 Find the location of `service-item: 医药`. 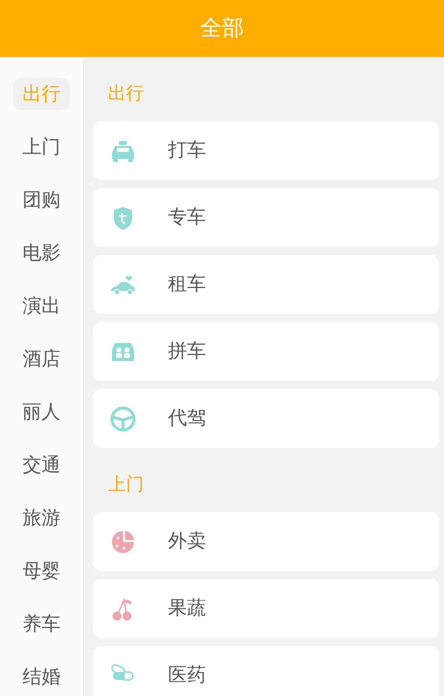

service-item: 医药 is located at coordinates (266, 671).